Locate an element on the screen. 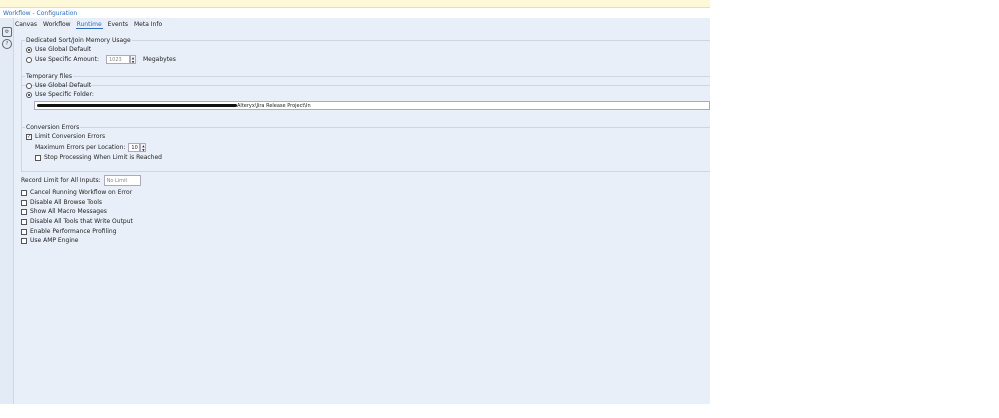  limit-conversion-checkbox: ✓ Limit Conversion Errors is located at coordinates (65, 136).